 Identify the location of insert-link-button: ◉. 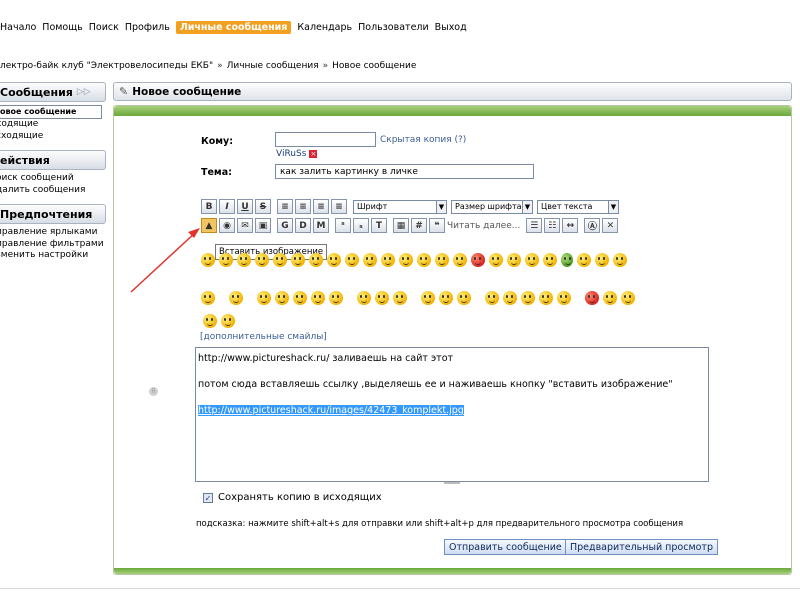
(227, 225).